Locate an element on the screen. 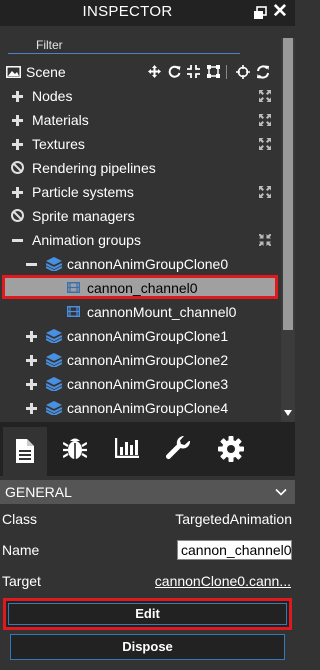 The height and width of the screenshot is (670, 320). inspector-title: INSPECTOR is located at coordinates (127, 11).